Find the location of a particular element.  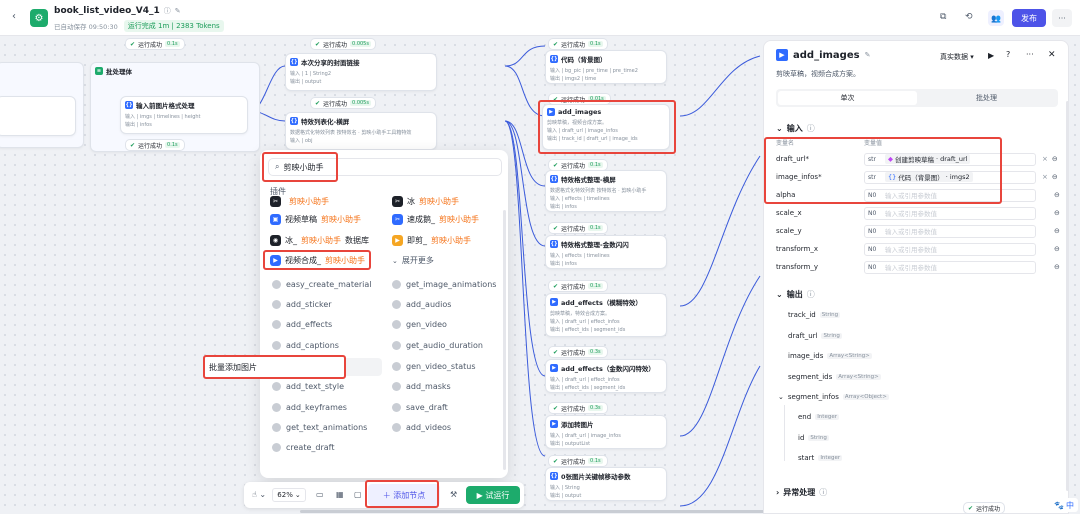

tool-item: add_sticker is located at coordinates (302, 304).